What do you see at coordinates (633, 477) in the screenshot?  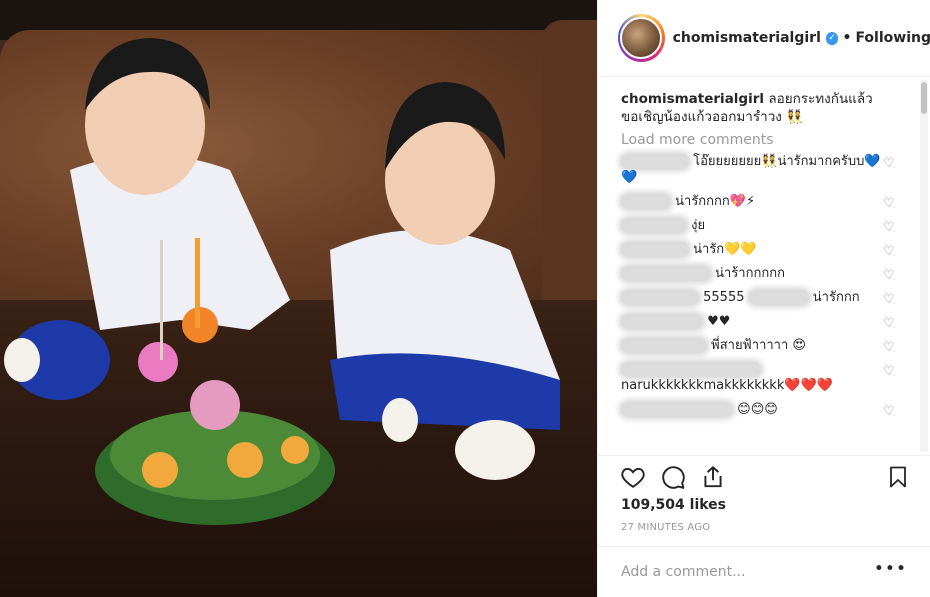 I see `heart-icon` at bounding box center [633, 477].